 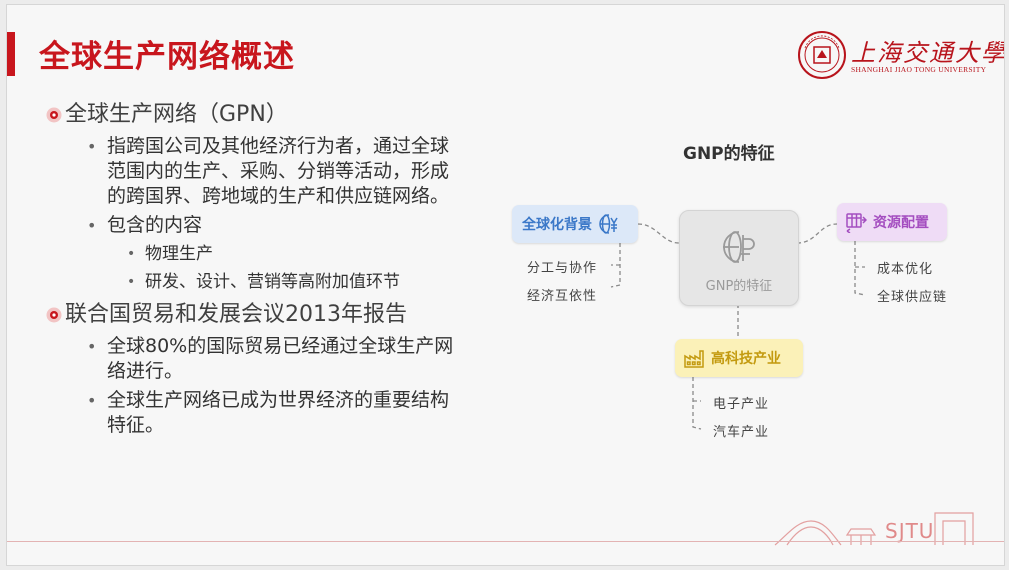 What do you see at coordinates (912, 297) in the screenshot?
I see `sub-global-supply-chain: 全球供应链` at bounding box center [912, 297].